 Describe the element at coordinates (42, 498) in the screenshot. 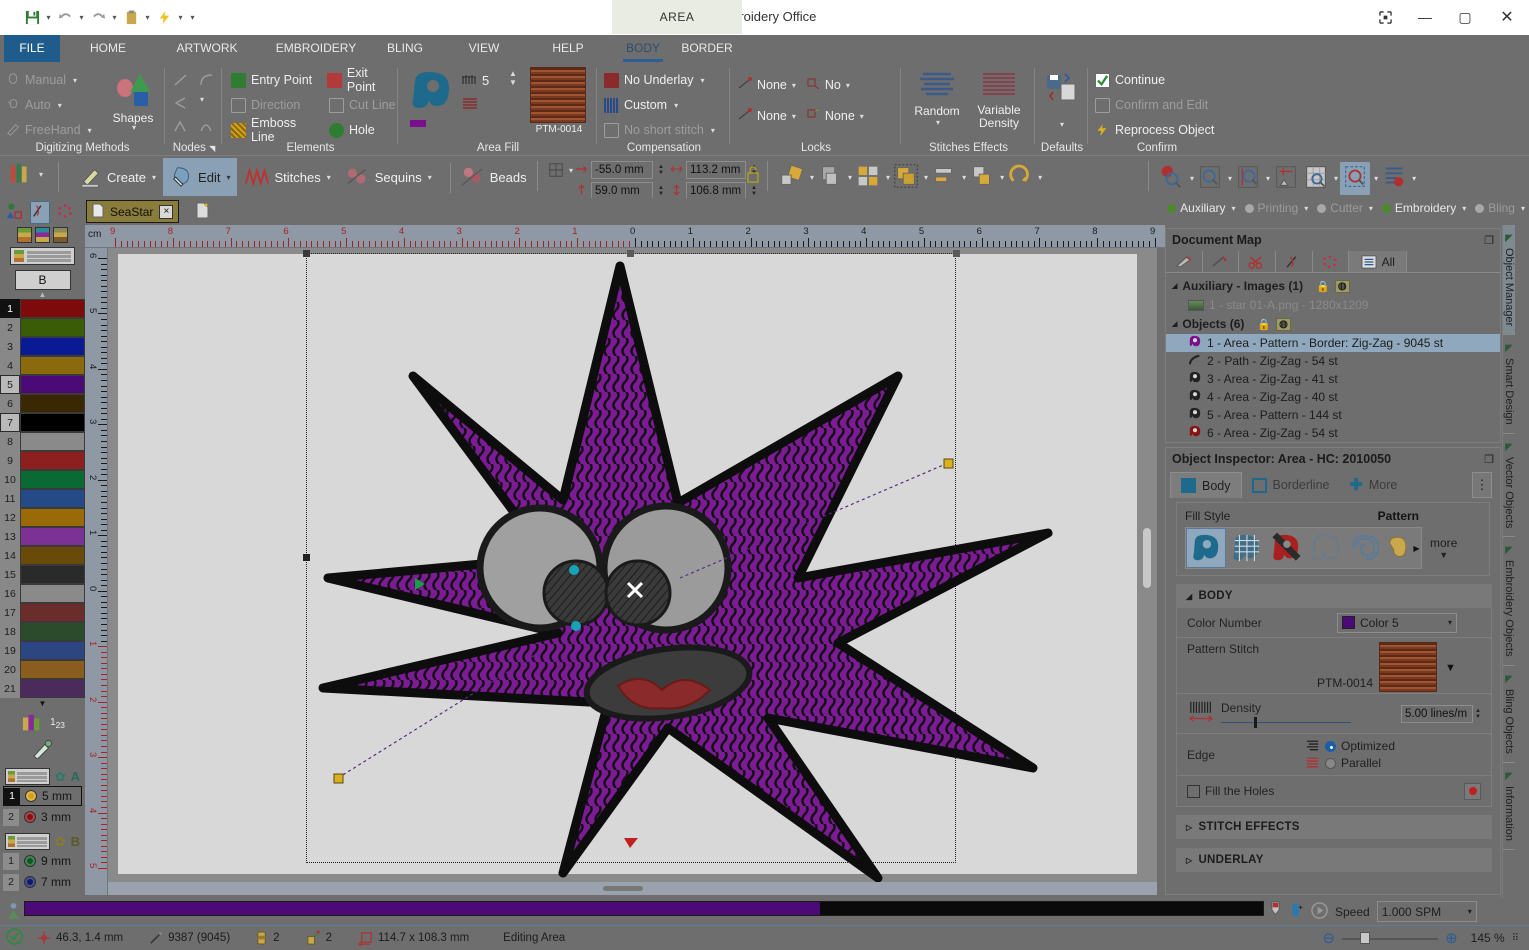

I see `color-swatch-row: 11` at that location.